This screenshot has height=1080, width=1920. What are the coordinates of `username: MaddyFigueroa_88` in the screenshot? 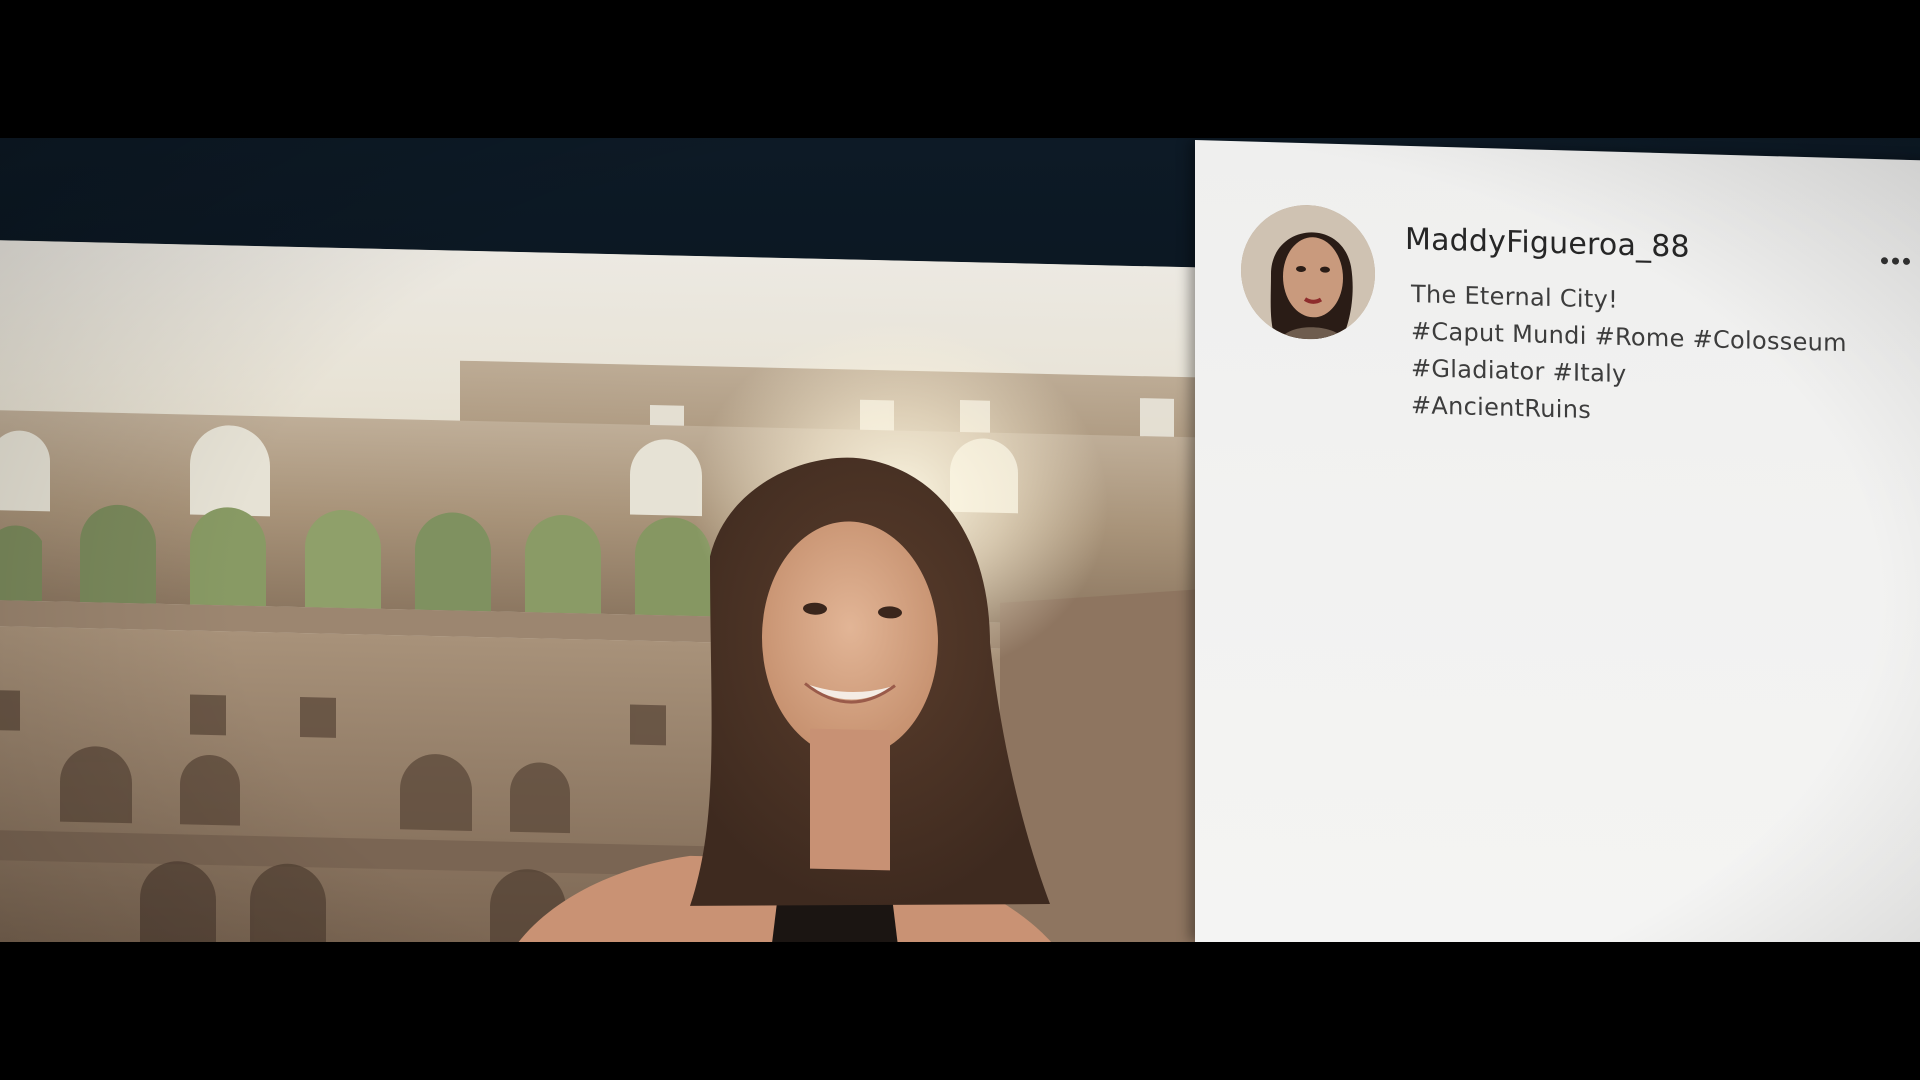 It's located at (1547, 243).